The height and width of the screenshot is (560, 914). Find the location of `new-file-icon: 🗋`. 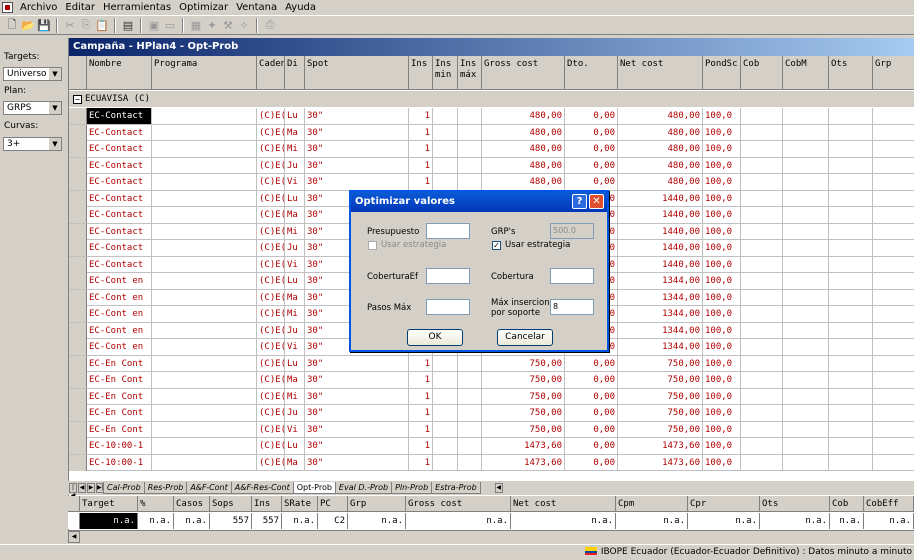

new-file-icon: 🗋 is located at coordinates (12, 25).